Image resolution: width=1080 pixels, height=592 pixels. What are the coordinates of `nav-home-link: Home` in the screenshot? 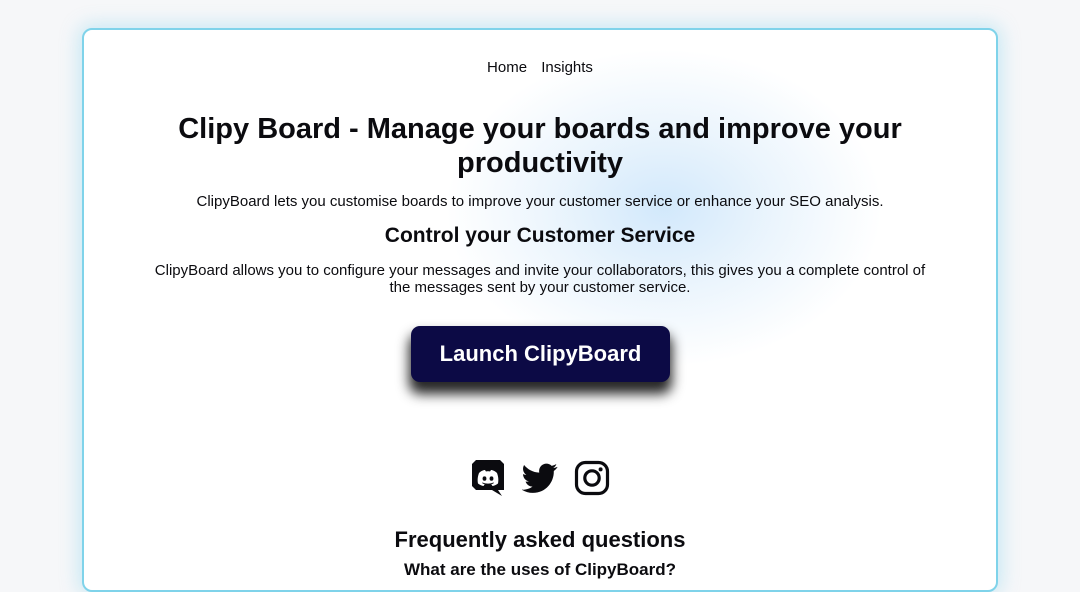 It's located at (507, 67).